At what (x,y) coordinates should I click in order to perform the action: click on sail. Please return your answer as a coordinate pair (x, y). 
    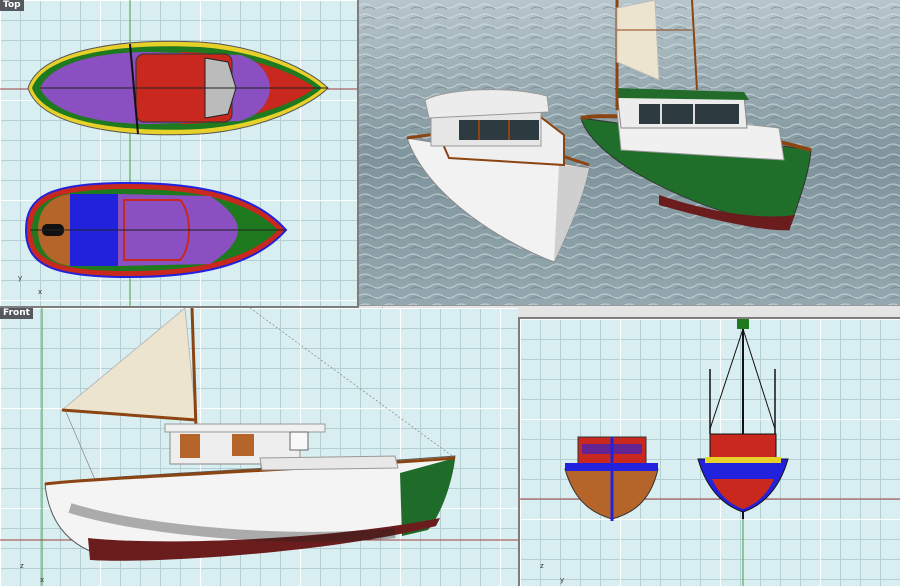
    Looking at the image, I should click on (128, 364).